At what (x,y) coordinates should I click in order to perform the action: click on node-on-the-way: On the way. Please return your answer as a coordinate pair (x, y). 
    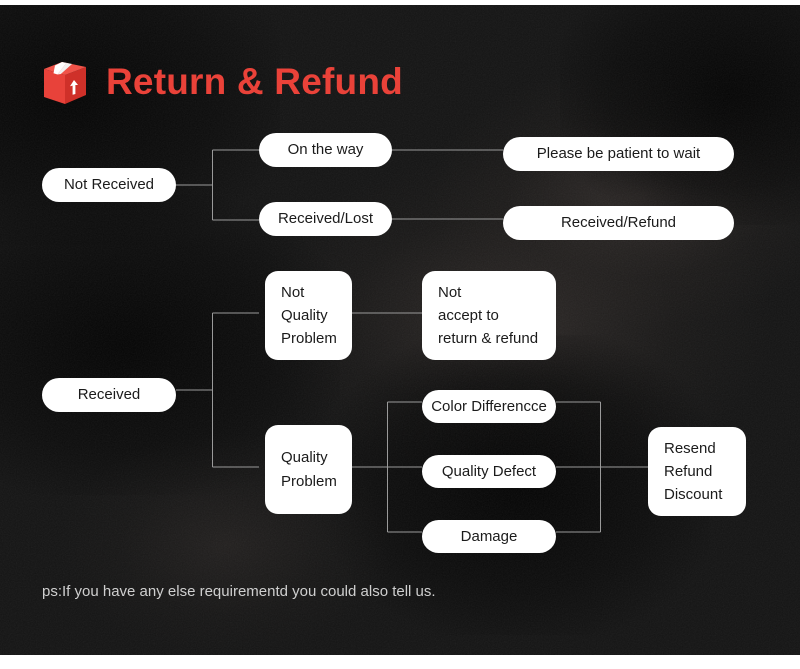
    Looking at the image, I should click on (325, 150).